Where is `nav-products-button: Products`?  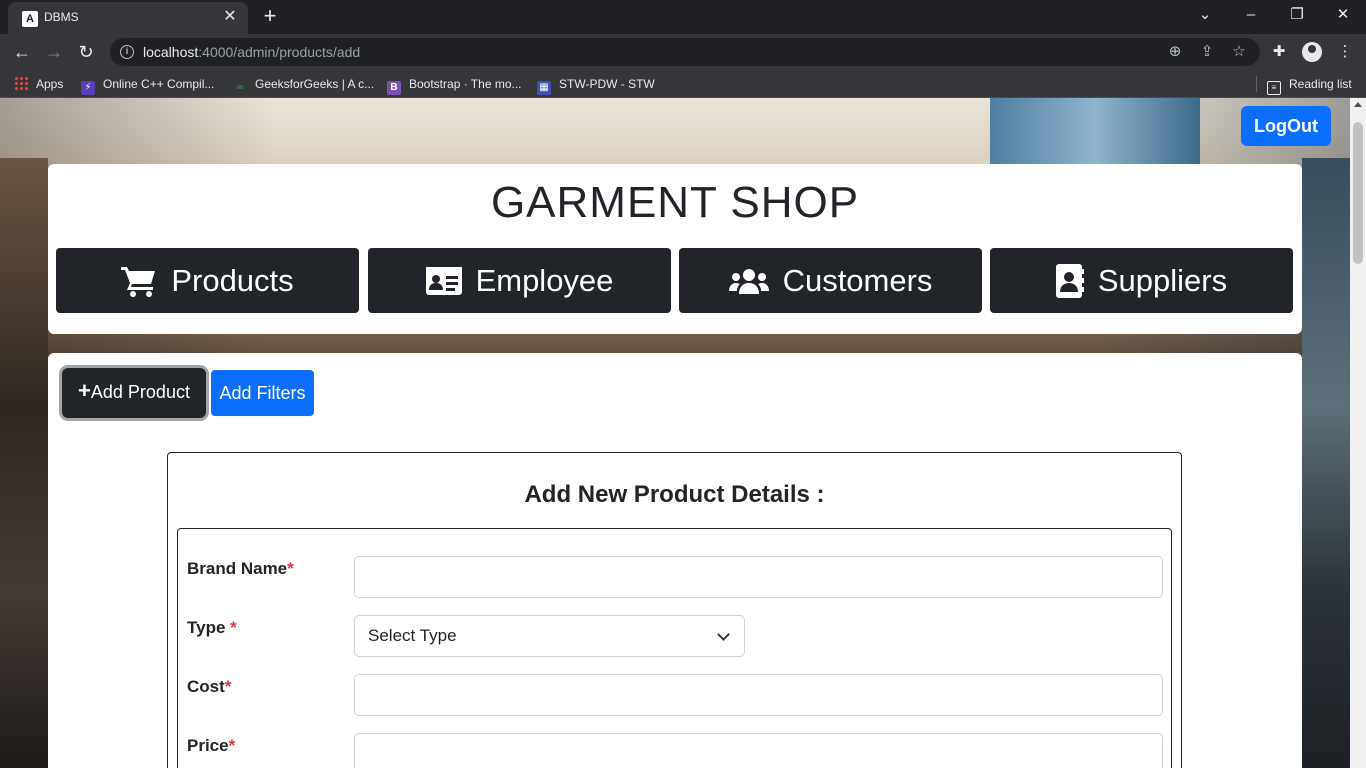
nav-products-button: Products is located at coordinates (207, 280).